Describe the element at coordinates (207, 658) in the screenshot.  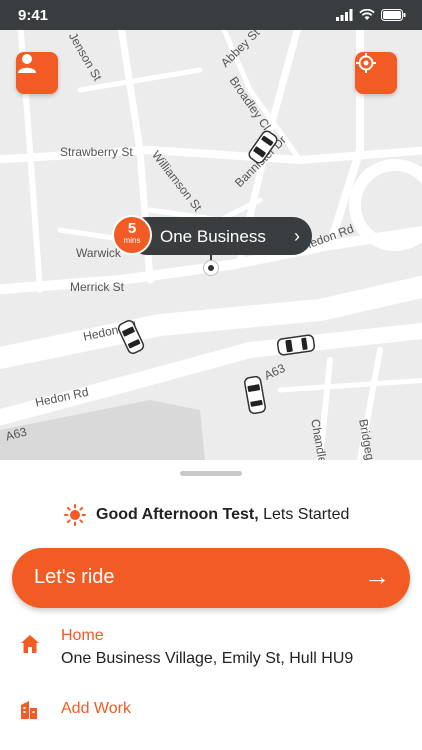
I see `home-address: One Business Village, Emily St, Hull HU9` at that location.